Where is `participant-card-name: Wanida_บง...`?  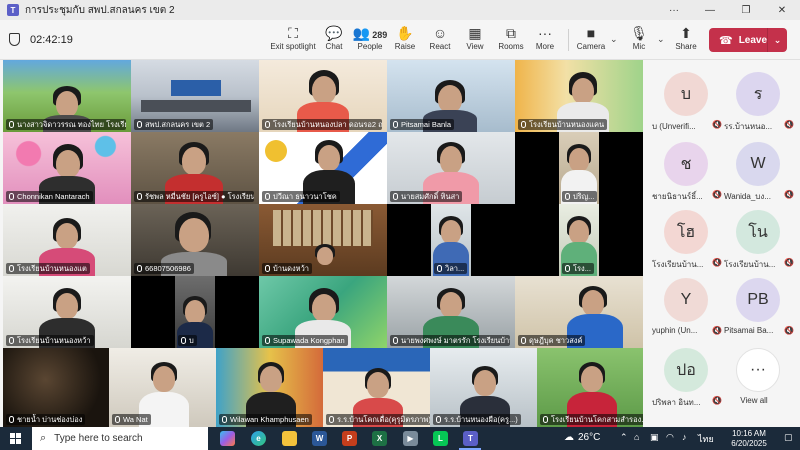
participant-card-name: Wanida_บง... is located at coordinates (747, 196).